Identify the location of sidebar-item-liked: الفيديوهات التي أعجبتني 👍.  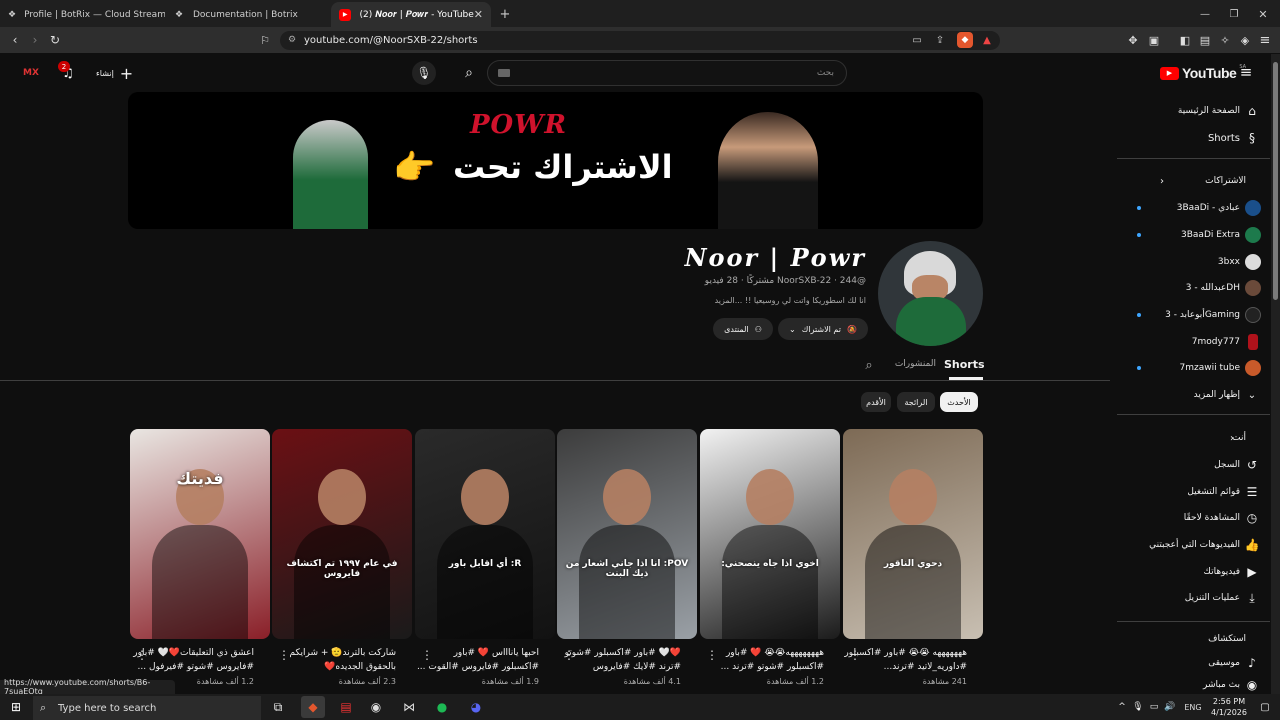
(1193, 545).